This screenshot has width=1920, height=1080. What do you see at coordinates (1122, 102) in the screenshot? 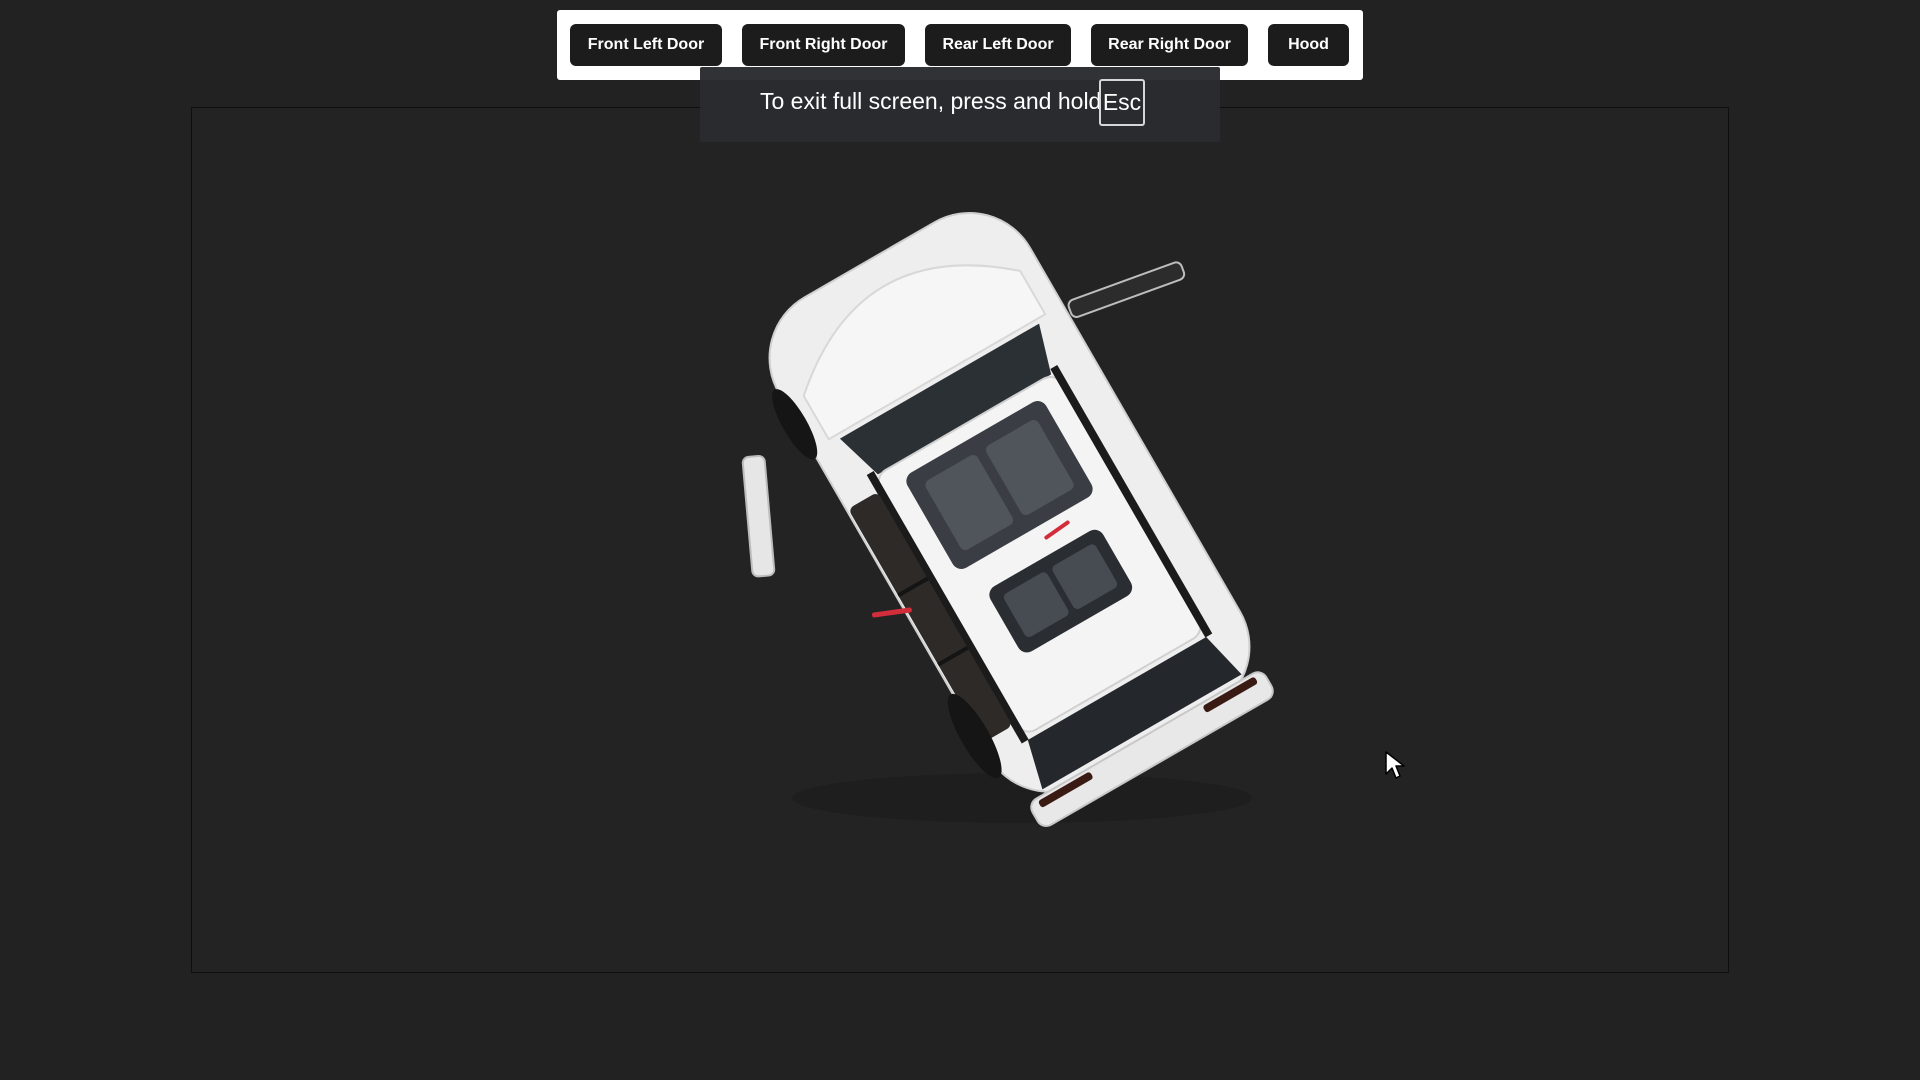
I see `esc-key-badge: Esc` at bounding box center [1122, 102].